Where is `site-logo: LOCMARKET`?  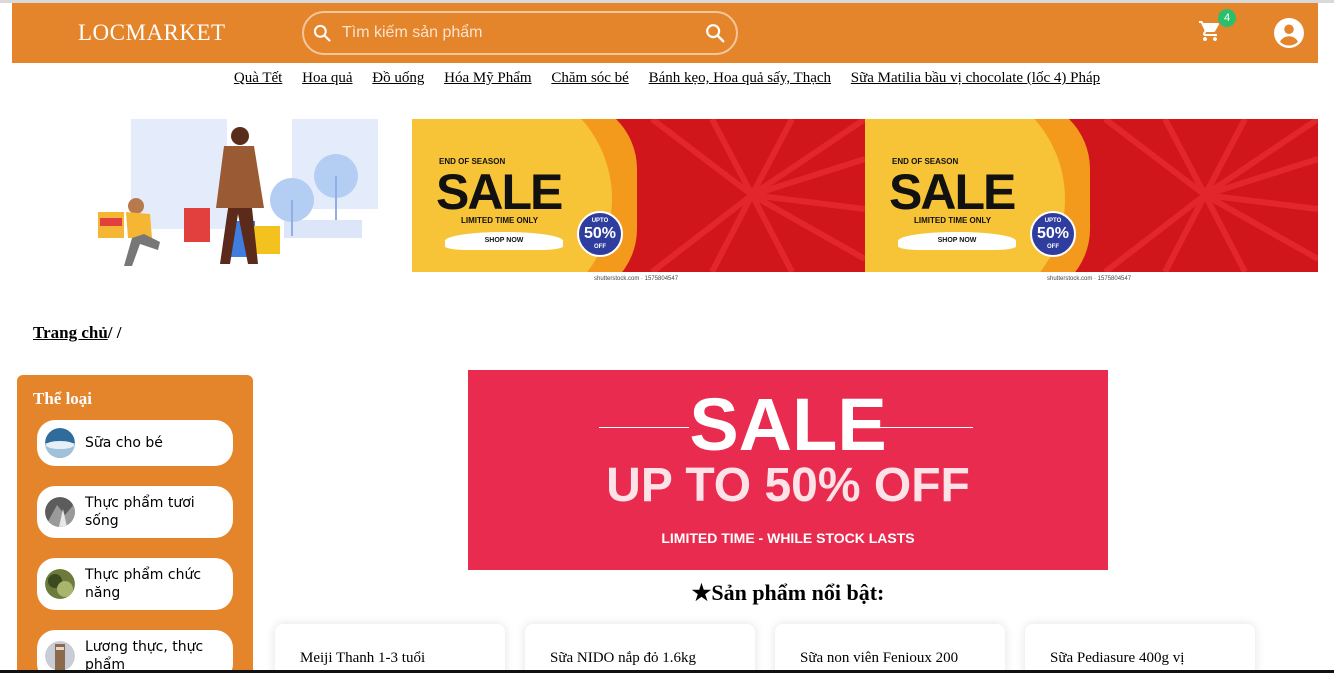
site-logo: LOCMARKET is located at coordinates (152, 33).